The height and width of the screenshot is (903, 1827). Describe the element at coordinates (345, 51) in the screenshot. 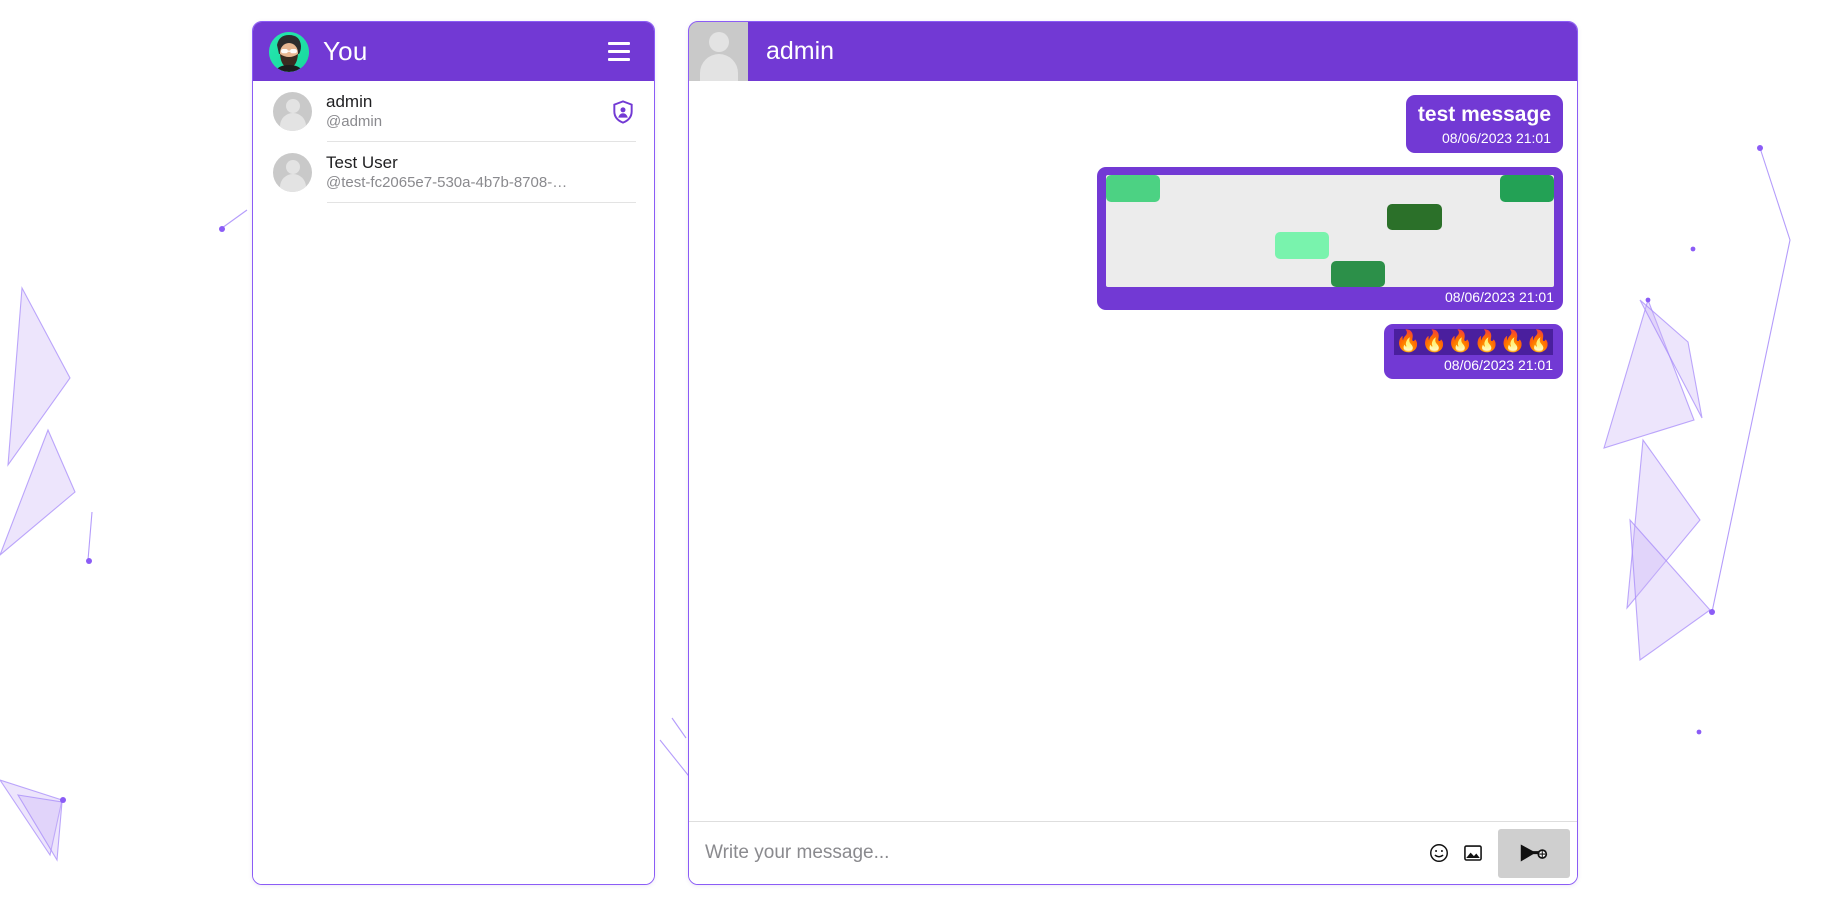

I see `sidebar-title: You` at that location.